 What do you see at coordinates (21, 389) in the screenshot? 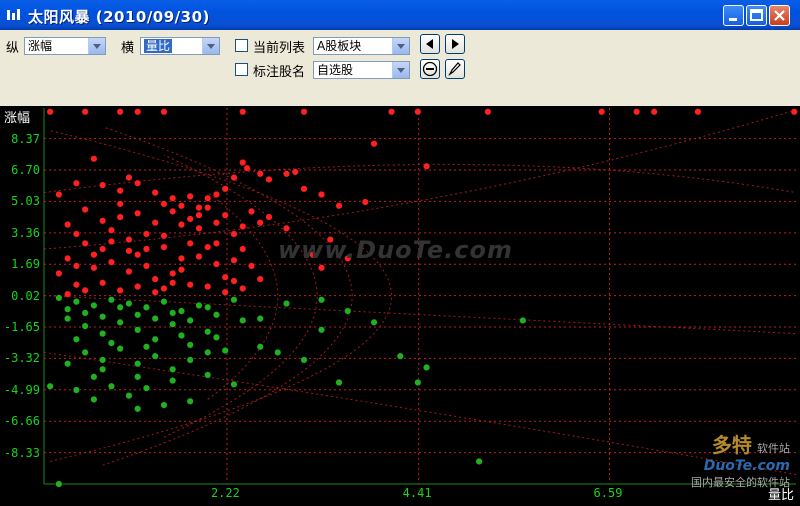
I see `y-tick-label: -4.99` at bounding box center [21, 389].